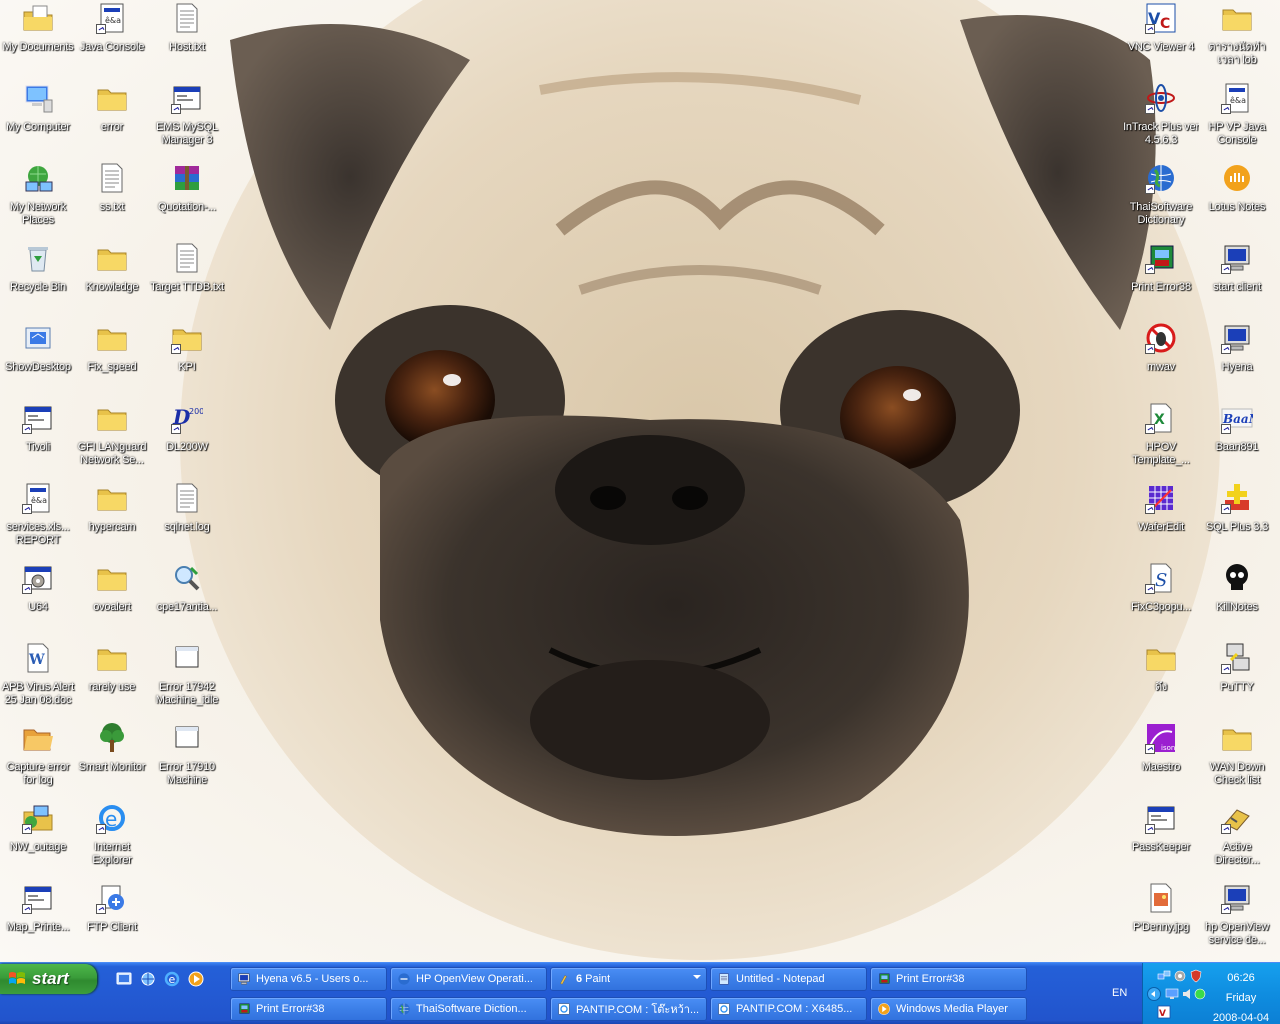  What do you see at coordinates (1161, 759) in the screenshot?
I see `maestro-icon: ison Maestro` at bounding box center [1161, 759].